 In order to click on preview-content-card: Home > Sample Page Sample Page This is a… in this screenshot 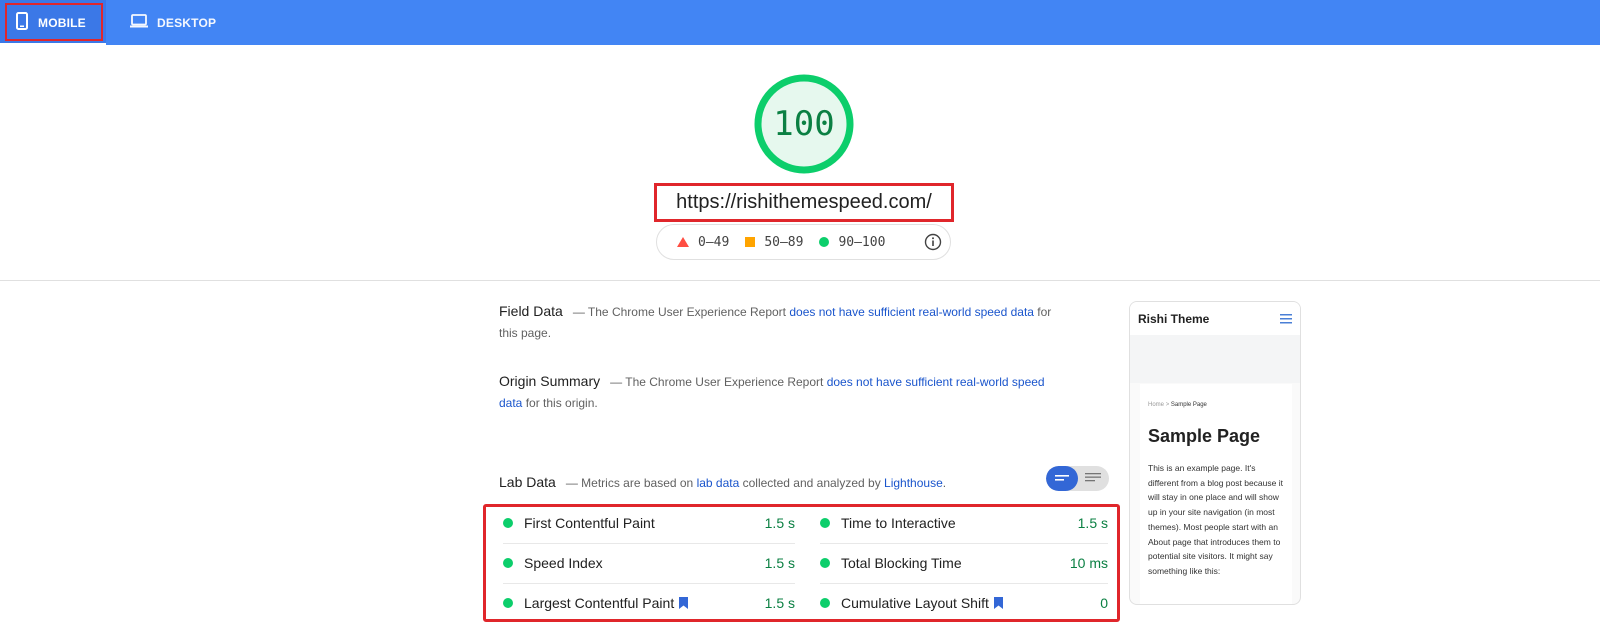, I will do `click(1216, 494)`.